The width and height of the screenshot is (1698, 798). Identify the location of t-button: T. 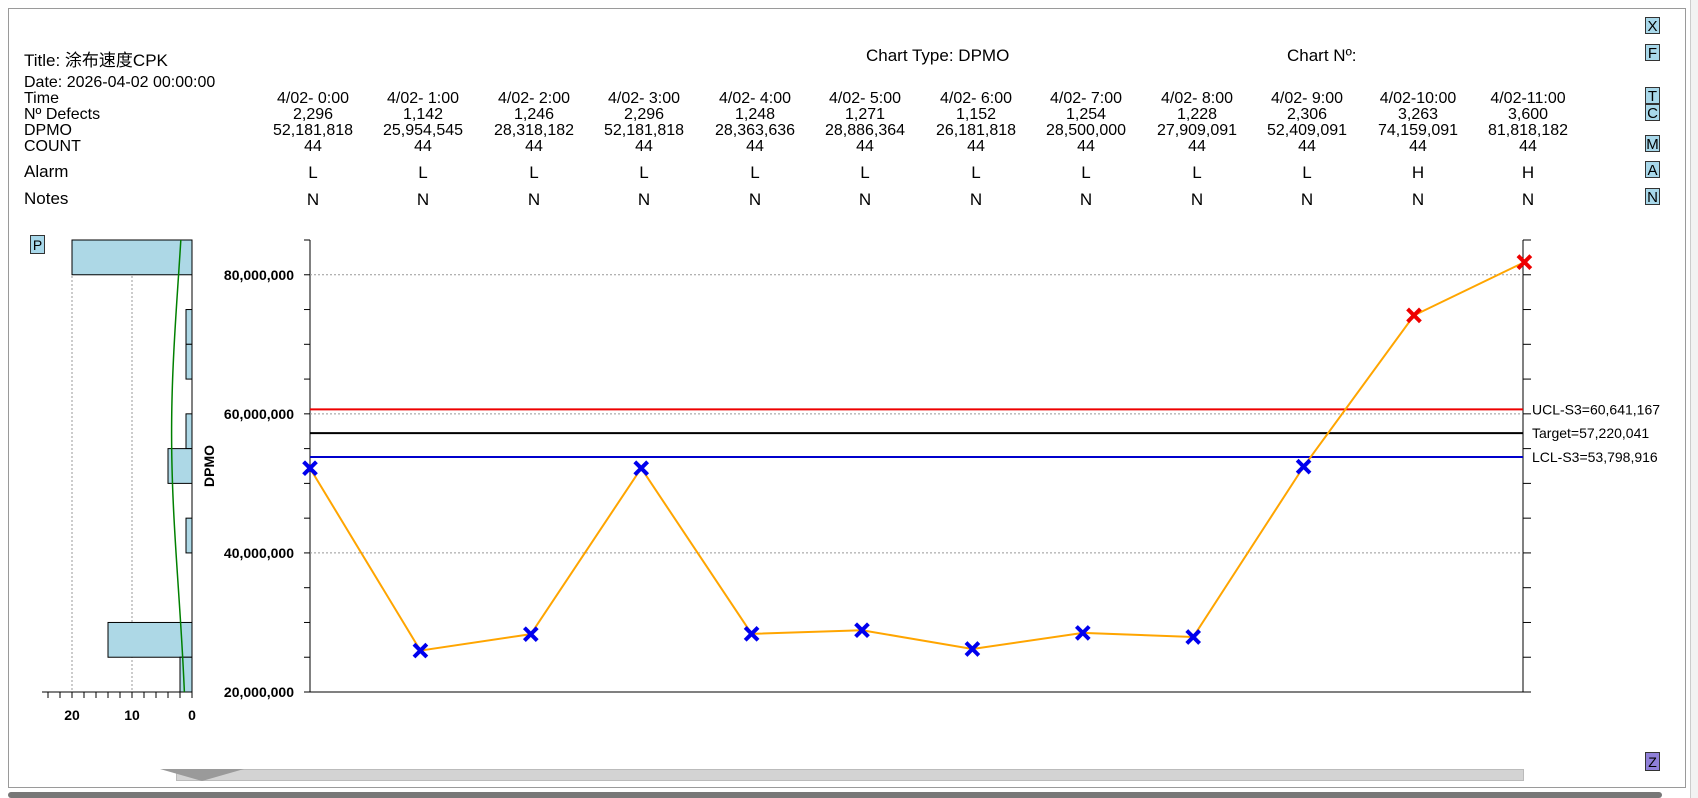
(1652, 96).